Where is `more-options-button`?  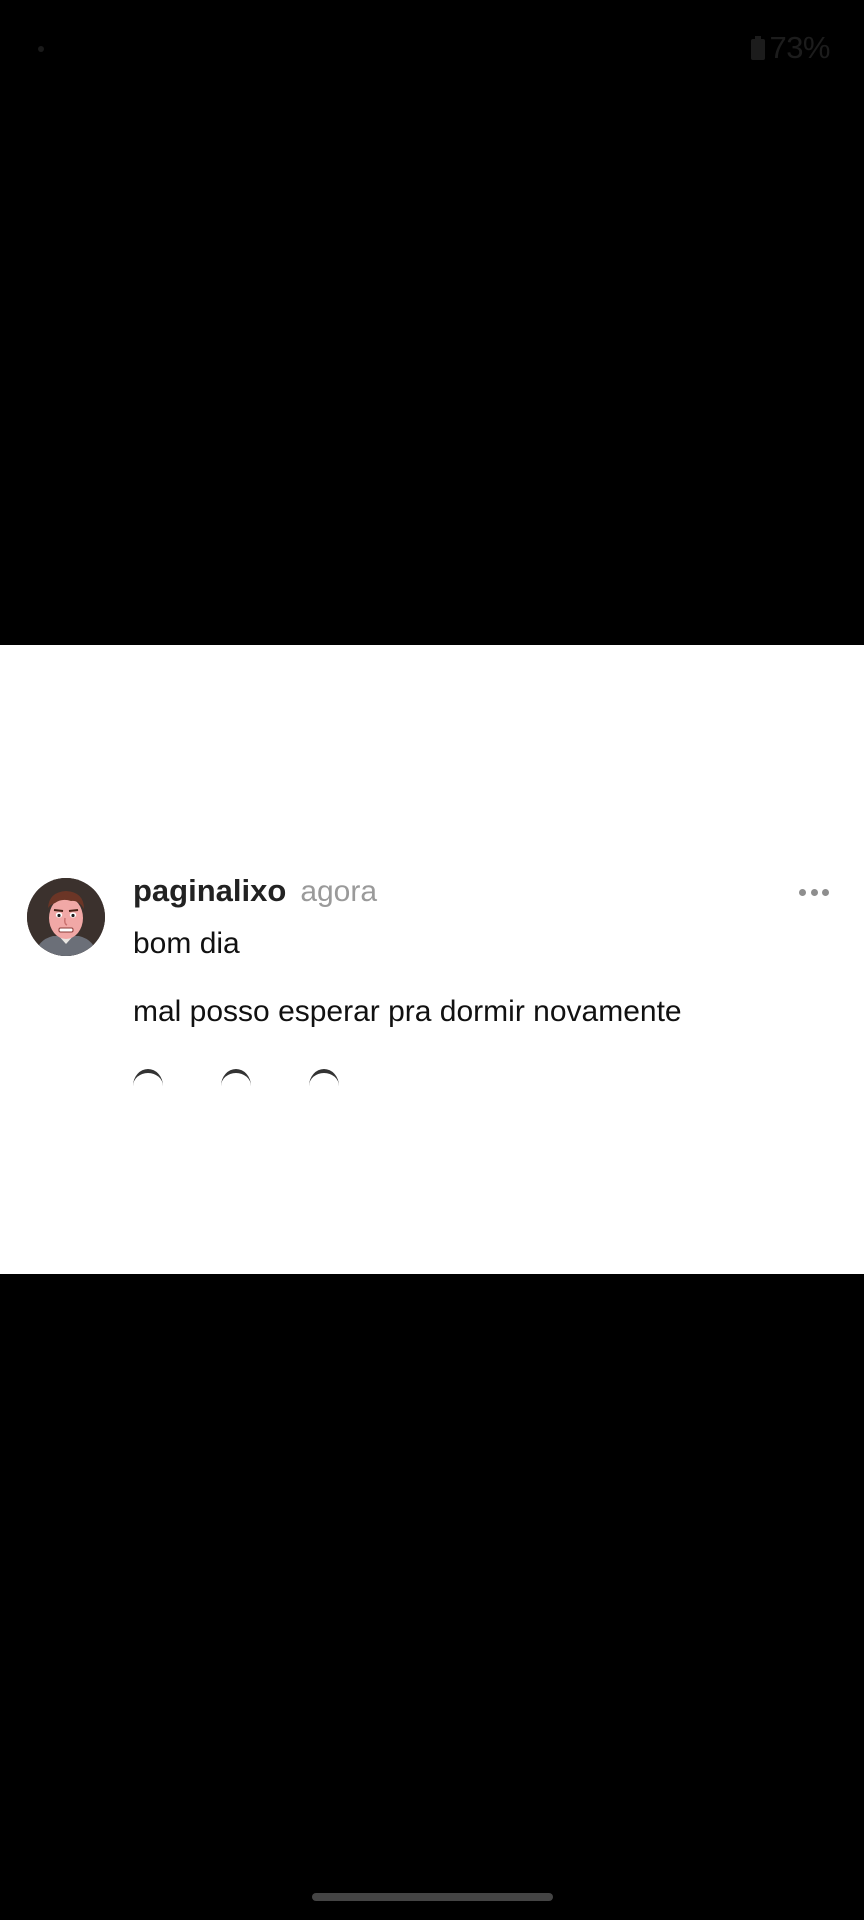 more-options-button is located at coordinates (814, 892).